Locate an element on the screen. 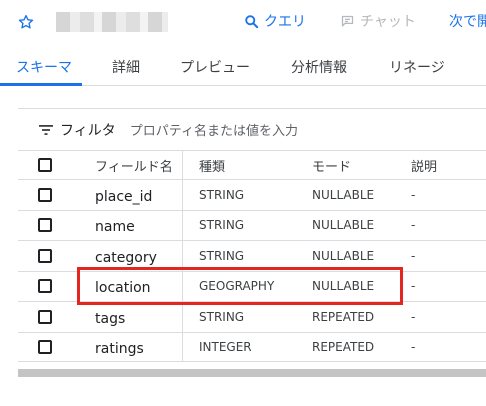 The height and width of the screenshot is (406, 486). field-name: place_id is located at coordinates (124, 196).